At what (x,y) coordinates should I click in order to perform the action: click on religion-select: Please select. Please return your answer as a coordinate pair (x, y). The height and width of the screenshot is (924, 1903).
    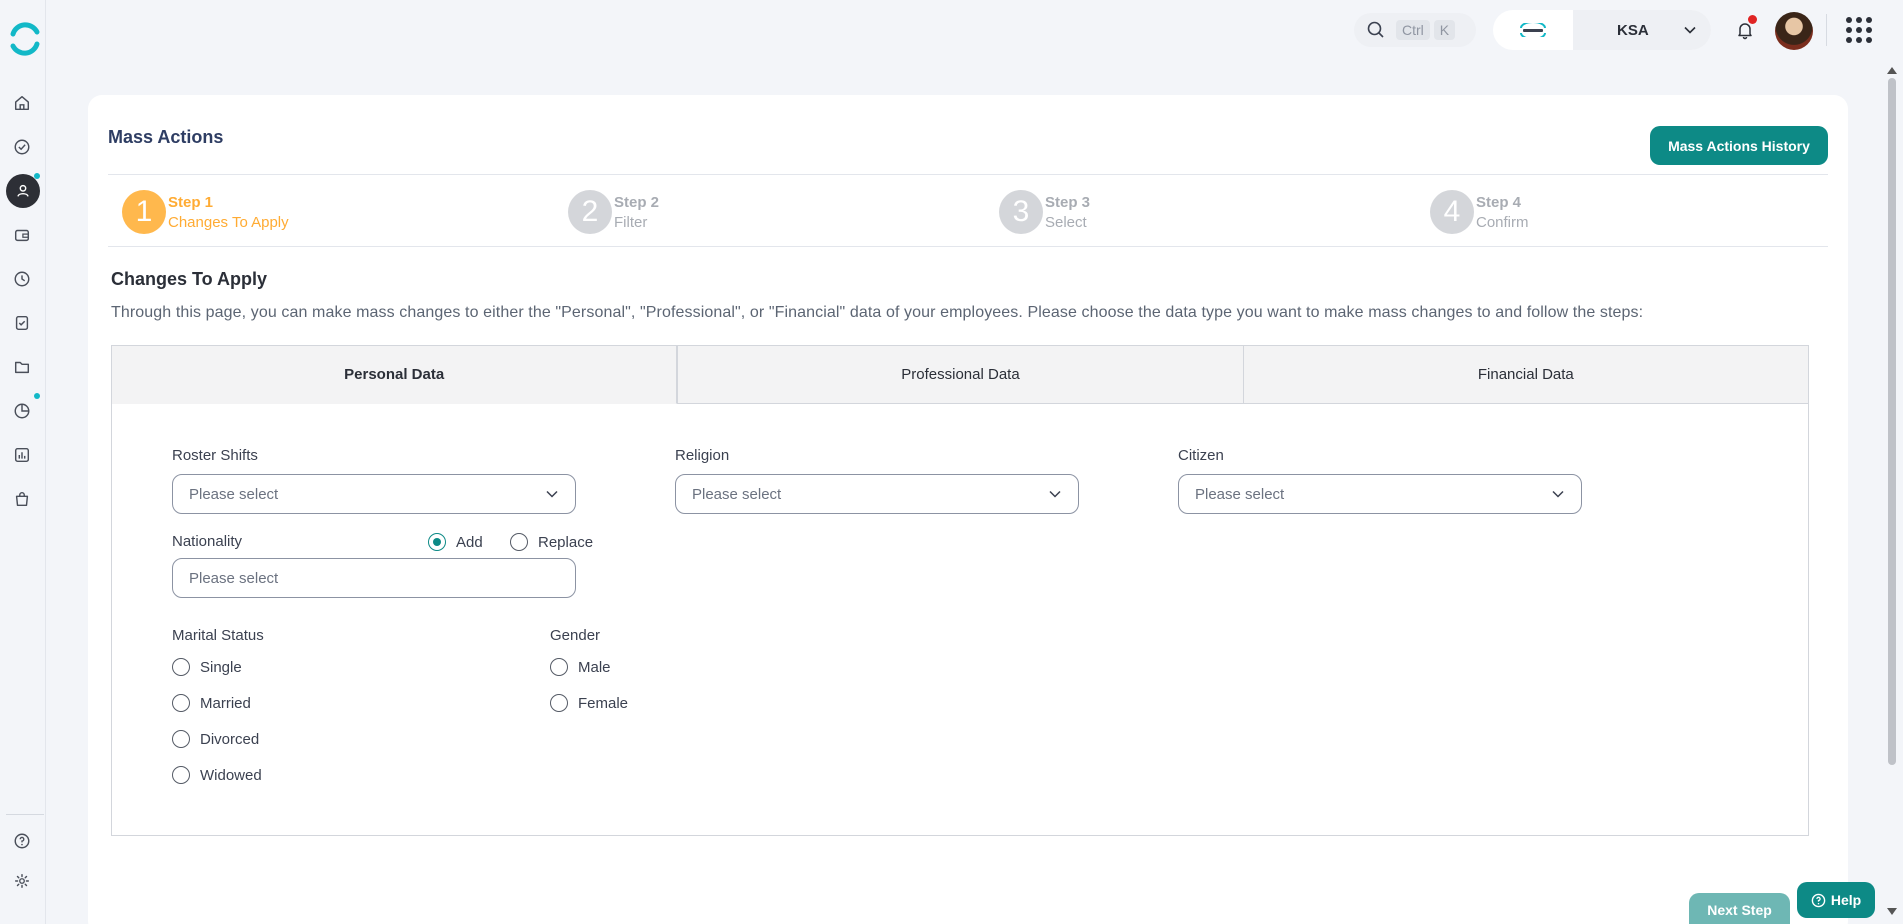
    Looking at the image, I should click on (877, 494).